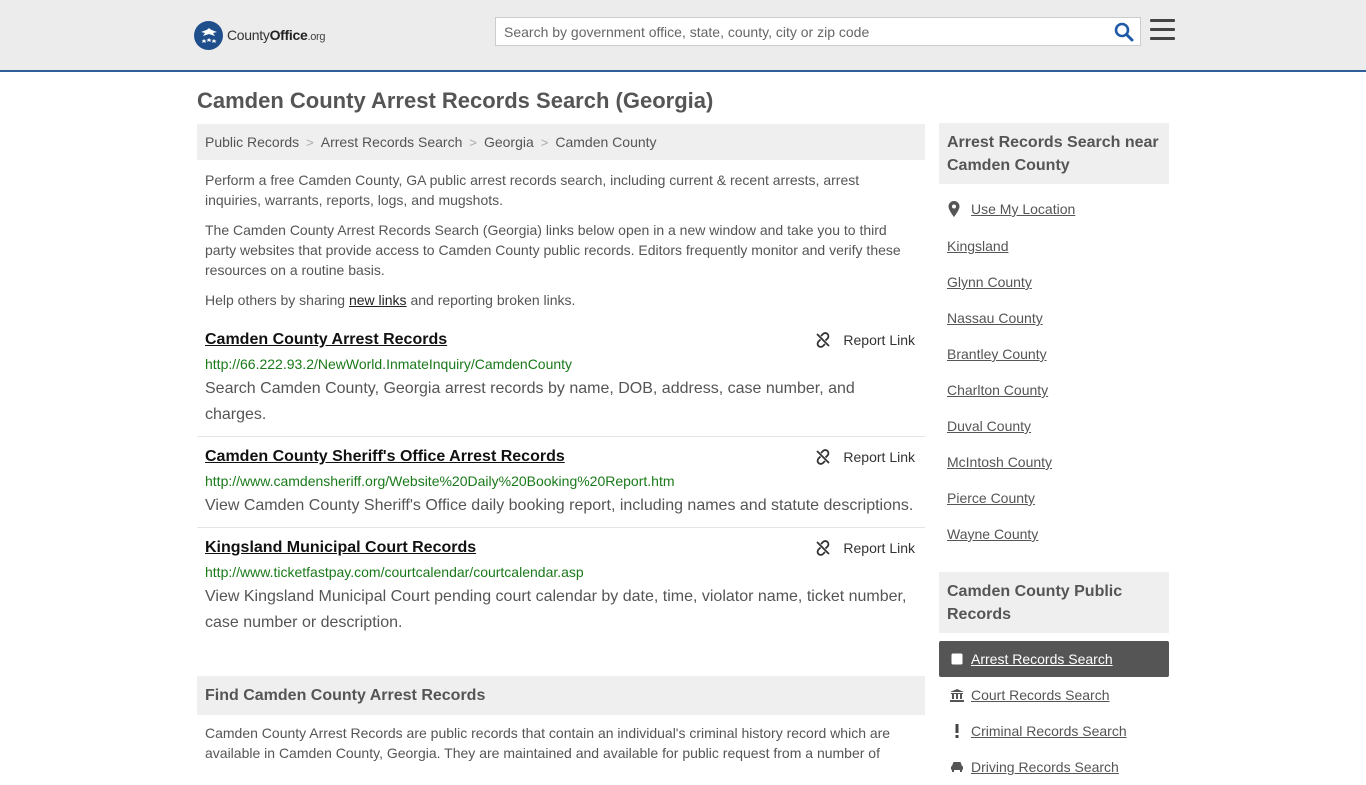 The image size is (1366, 785). I want to click on car-icon, so click(957, 767).